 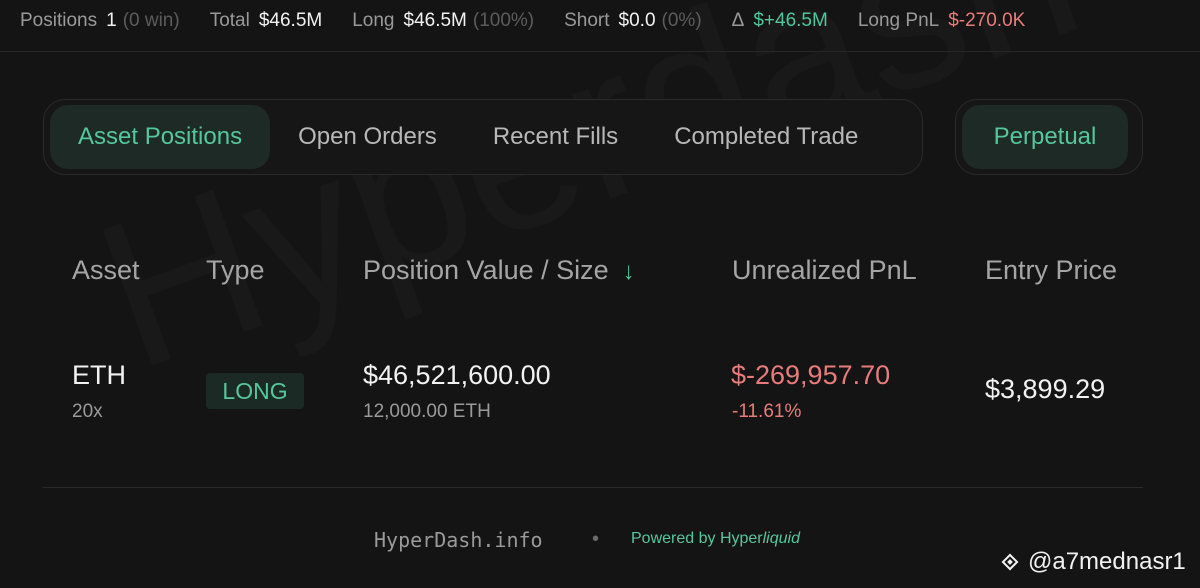 I want to click on stat-long-value: $46.5M, so click(x=435, y=20).